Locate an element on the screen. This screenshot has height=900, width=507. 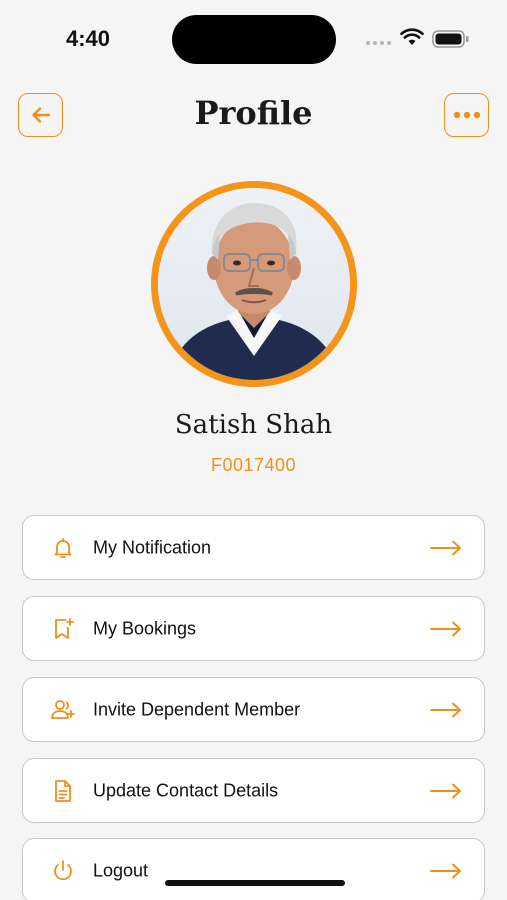
menu-item-label: Logout is located at coordinates (121, 870).